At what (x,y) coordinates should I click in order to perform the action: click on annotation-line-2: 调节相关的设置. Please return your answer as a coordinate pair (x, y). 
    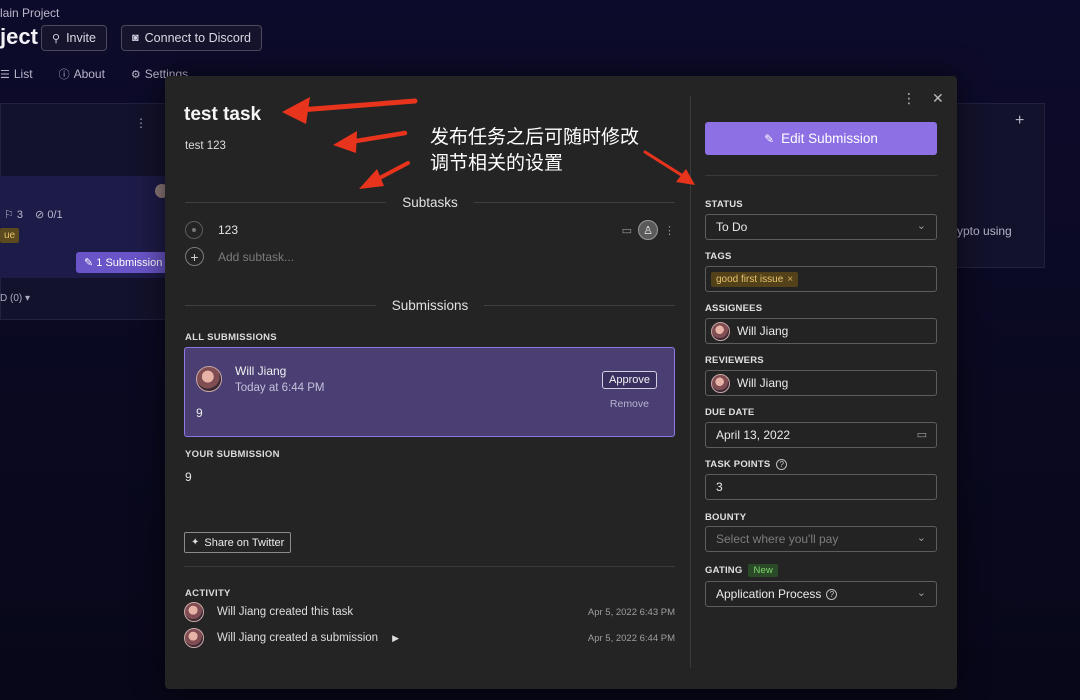
    Looking at the image, I should click on (497, 163).